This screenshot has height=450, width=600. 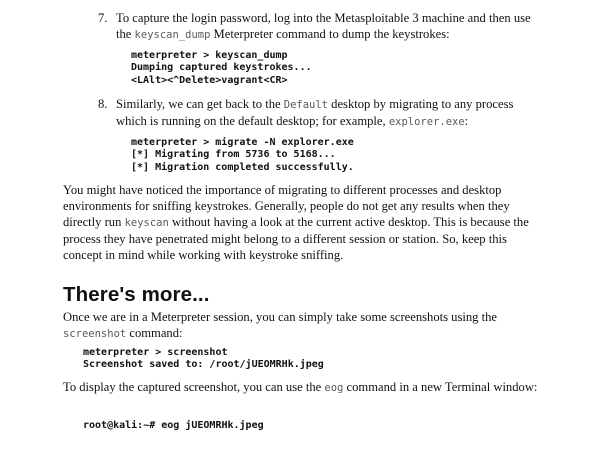 I want to click on code-line: root@kali:~# eog jUEOMRHk.jpeg, so click(x=173, y=425).